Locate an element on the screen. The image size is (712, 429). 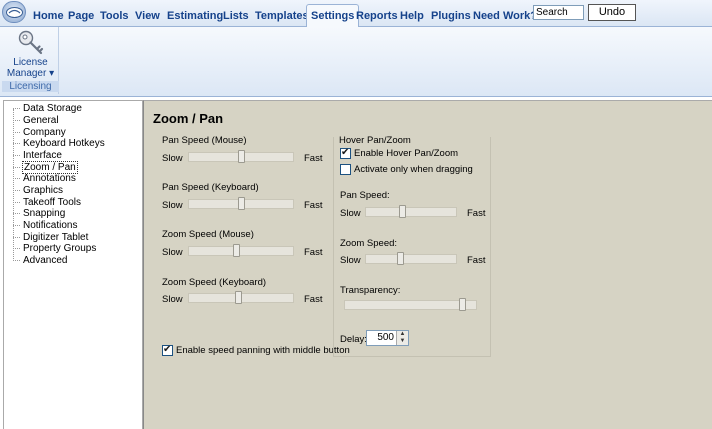
zoom-speed-keyboard-slider is located at coordinates (241, 297).